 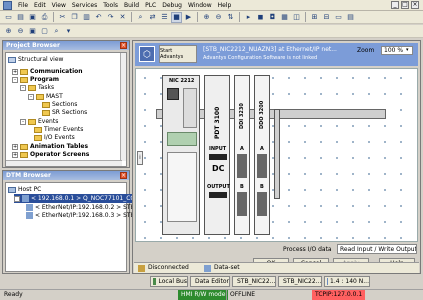 I want to click on copy-icon: ❐, so click(x=74, y=17).